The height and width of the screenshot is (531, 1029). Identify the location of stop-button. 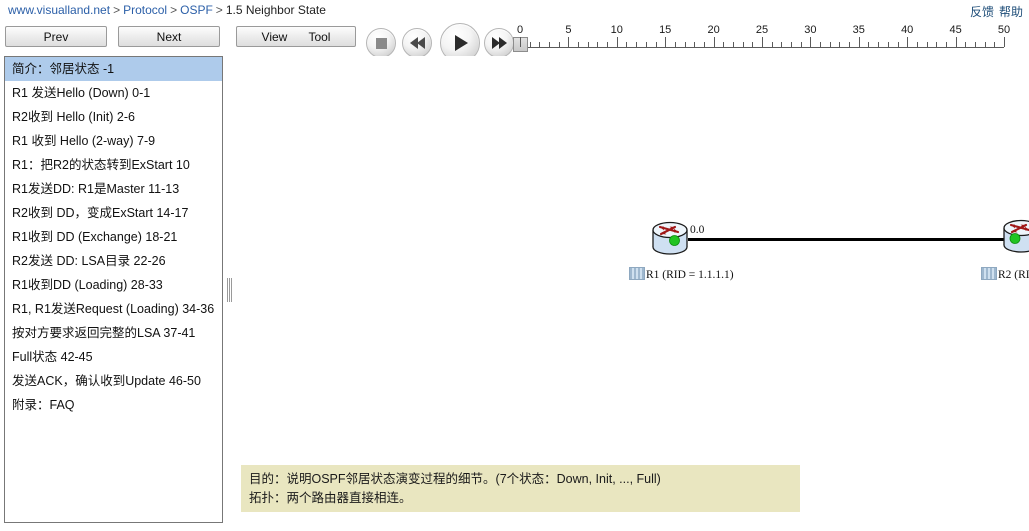
(381, 43).